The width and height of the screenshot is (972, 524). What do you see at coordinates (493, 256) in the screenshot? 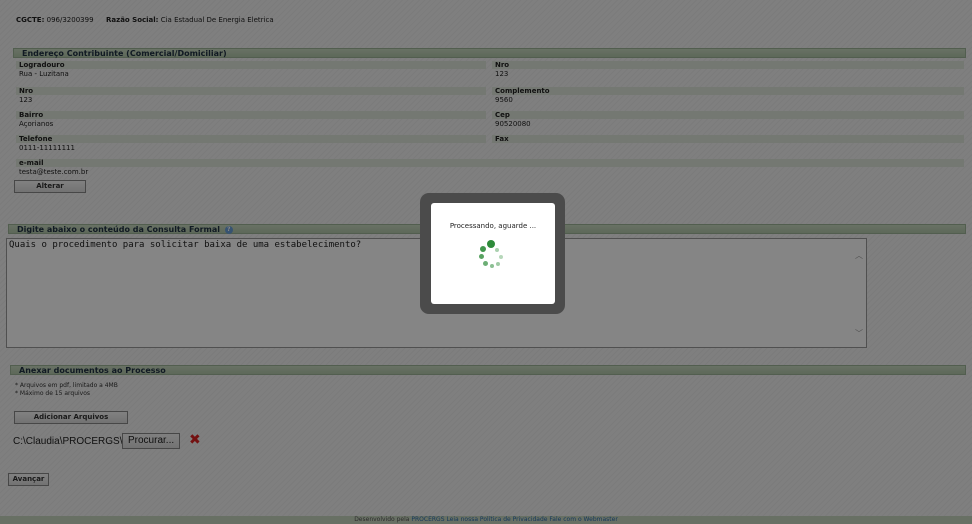
I see `loading-spinner-icon` at bounding box center [493, 256].